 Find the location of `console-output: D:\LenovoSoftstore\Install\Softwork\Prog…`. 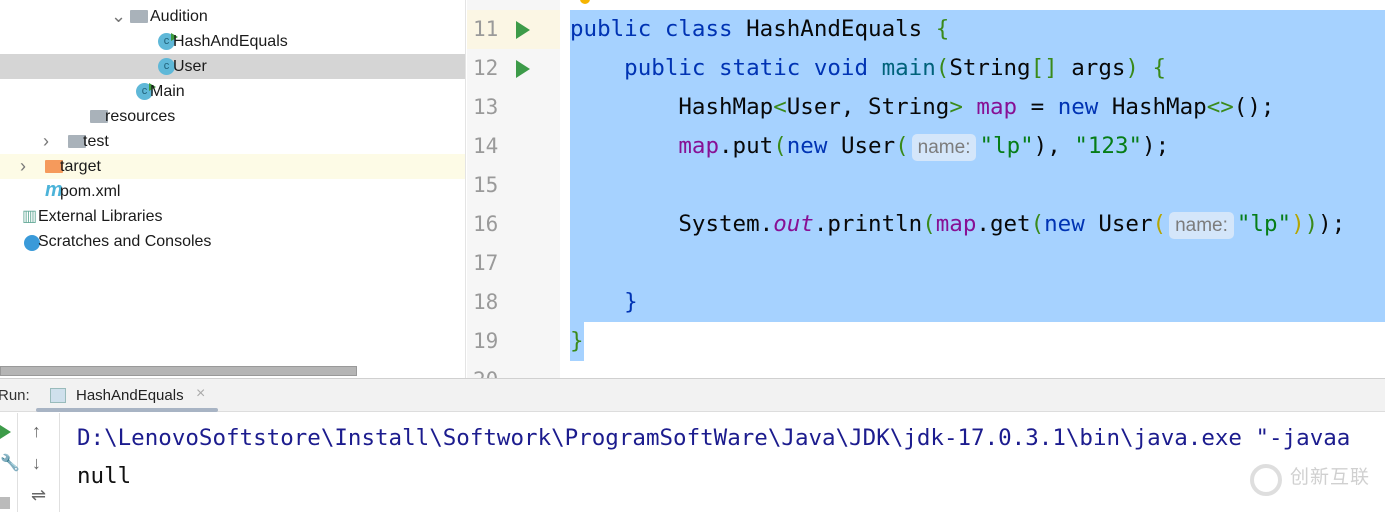

console-output: D:\LenovoSoftstore\Install\Softwork\Prog… is located at coordinates (713, 457).